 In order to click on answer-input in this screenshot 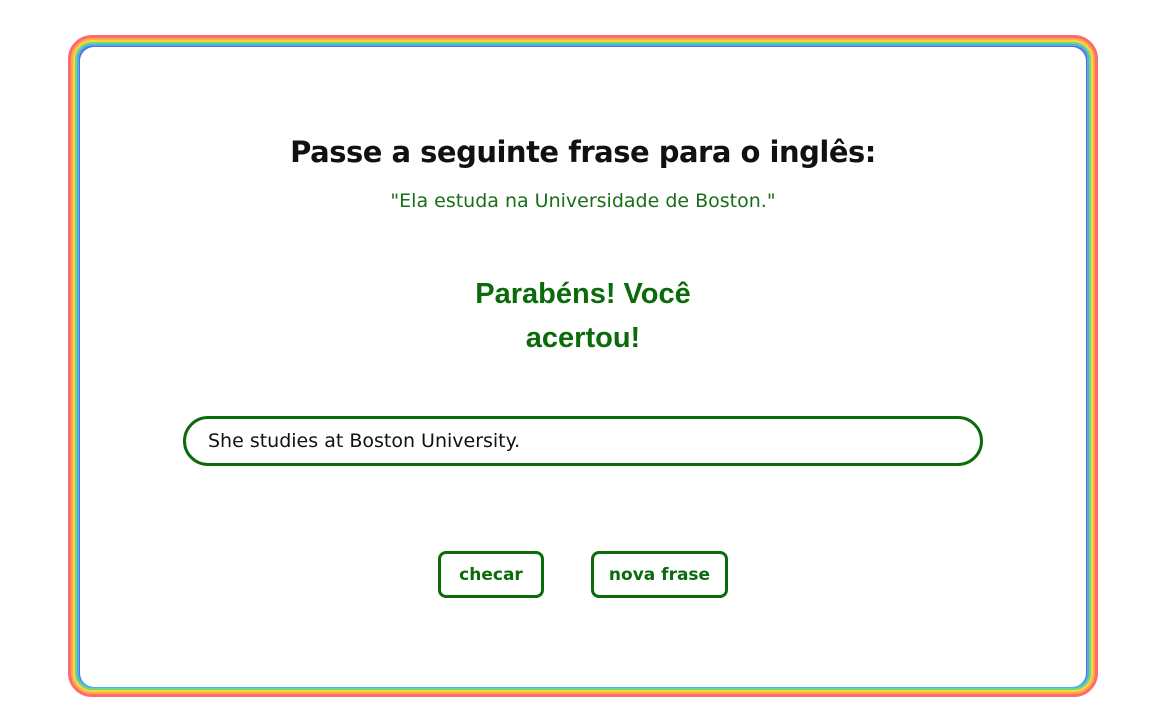, I will do `click(583, 441)`.